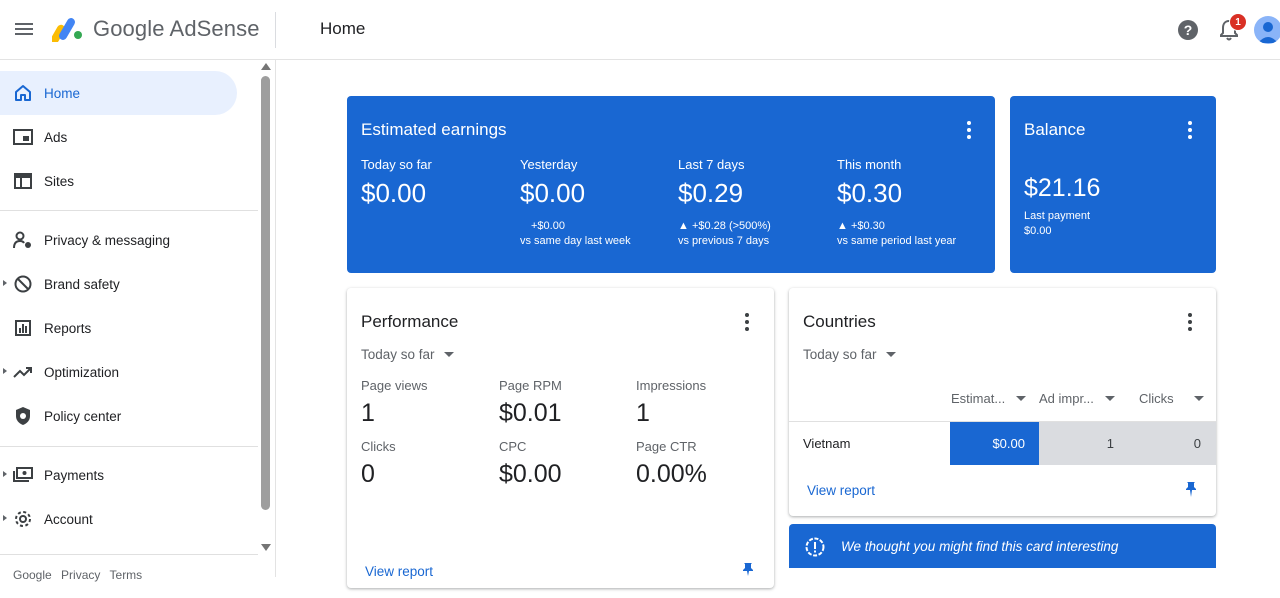 The height and width of the screenshot is (598, 1280). I want to click on dropdown-label: Today so far, so click(840, 354).